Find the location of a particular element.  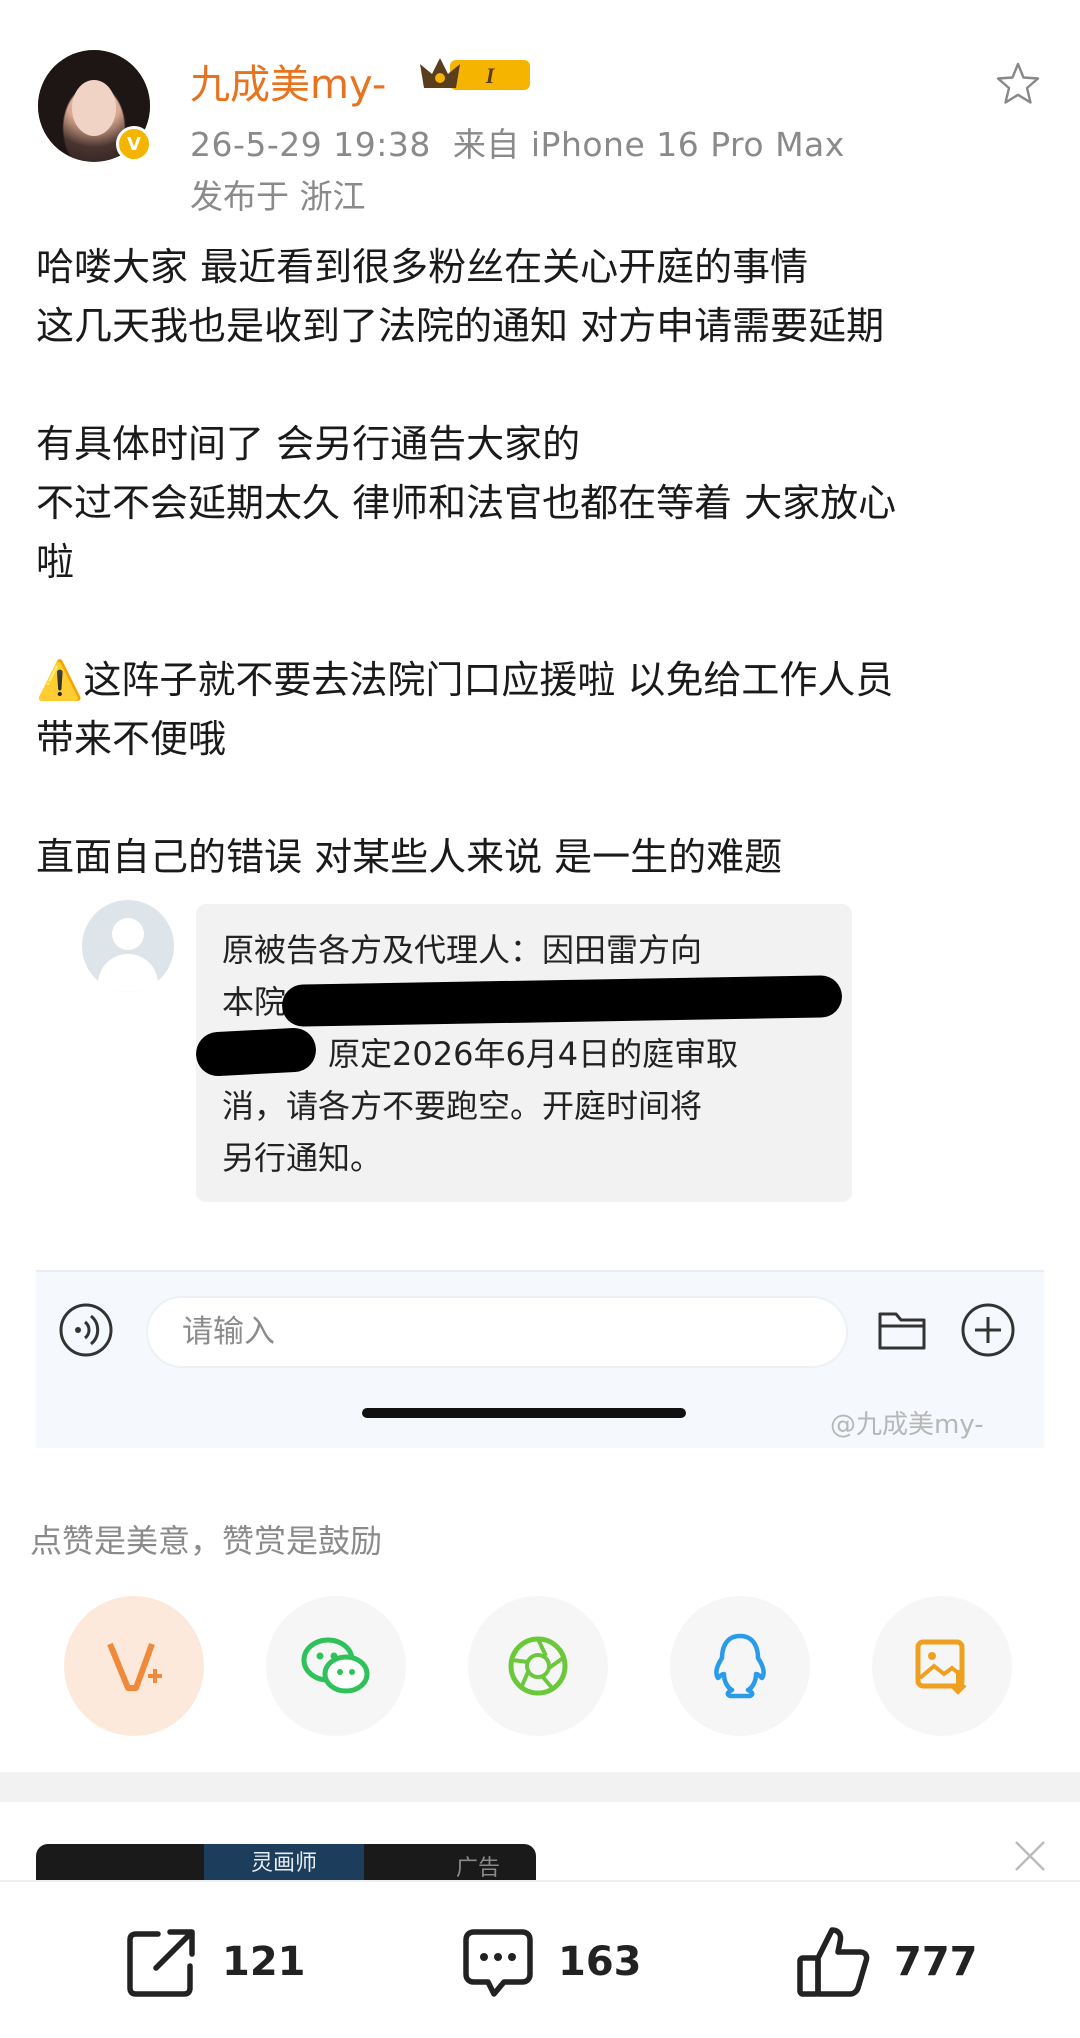

bottom-action-bar: 121 163 777 is located at coordinates (540, 1959).